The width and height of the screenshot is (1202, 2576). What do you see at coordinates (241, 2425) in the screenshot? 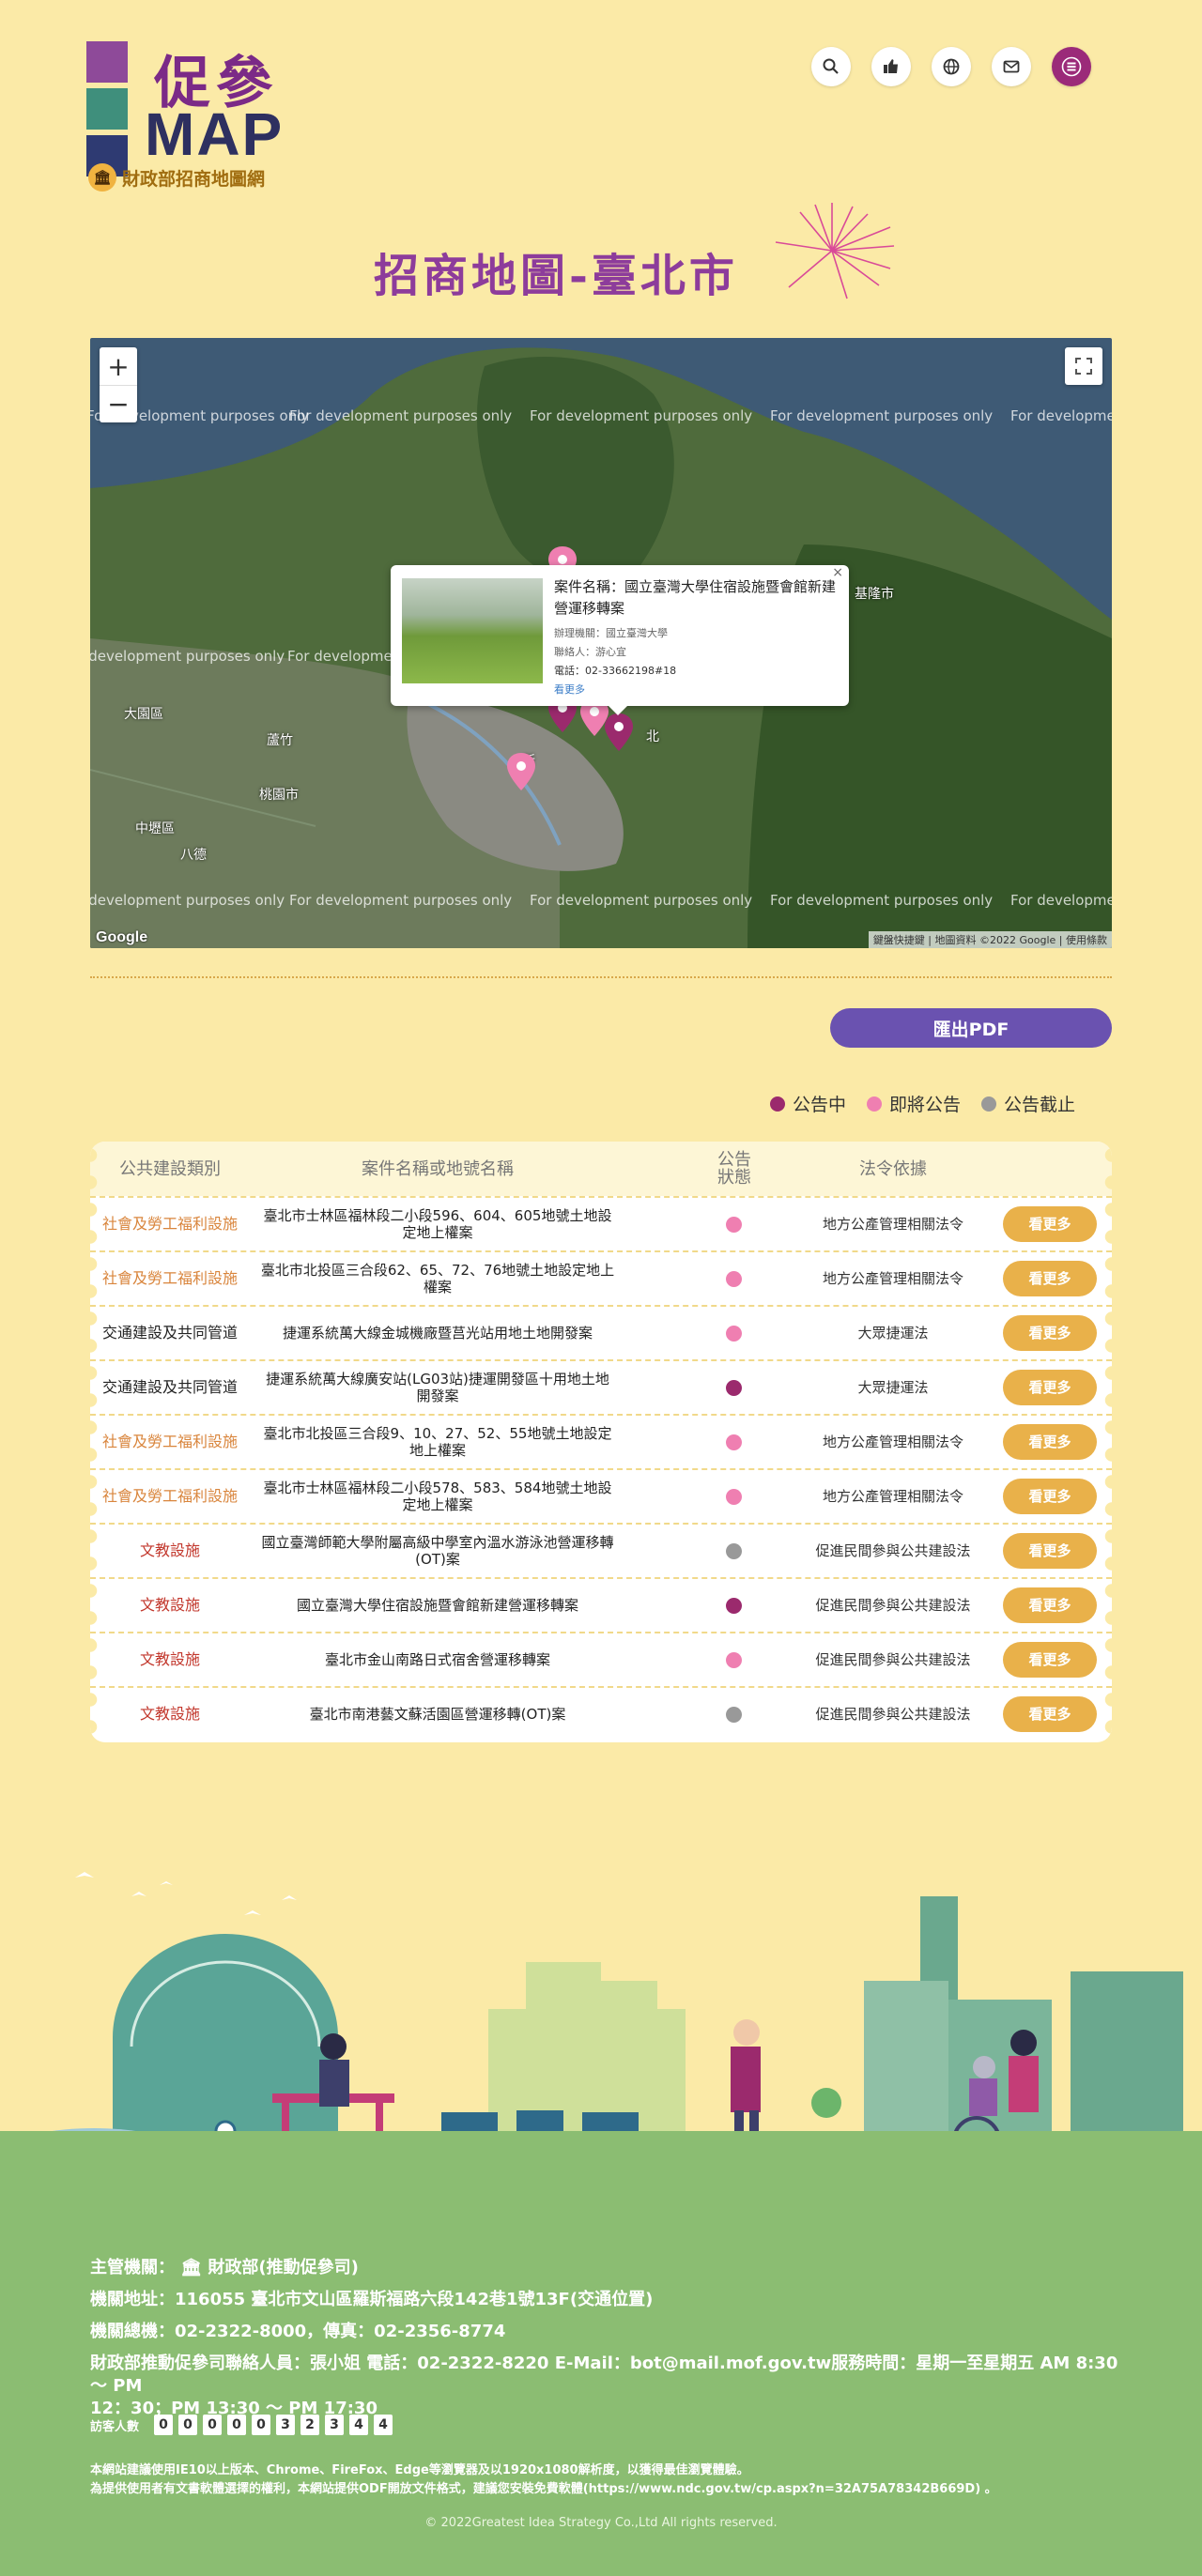
I see `visitor-counter: 訪客人數 0 0 0 0 0 3 2 3 4 4` at bounding box center [241, 2425].